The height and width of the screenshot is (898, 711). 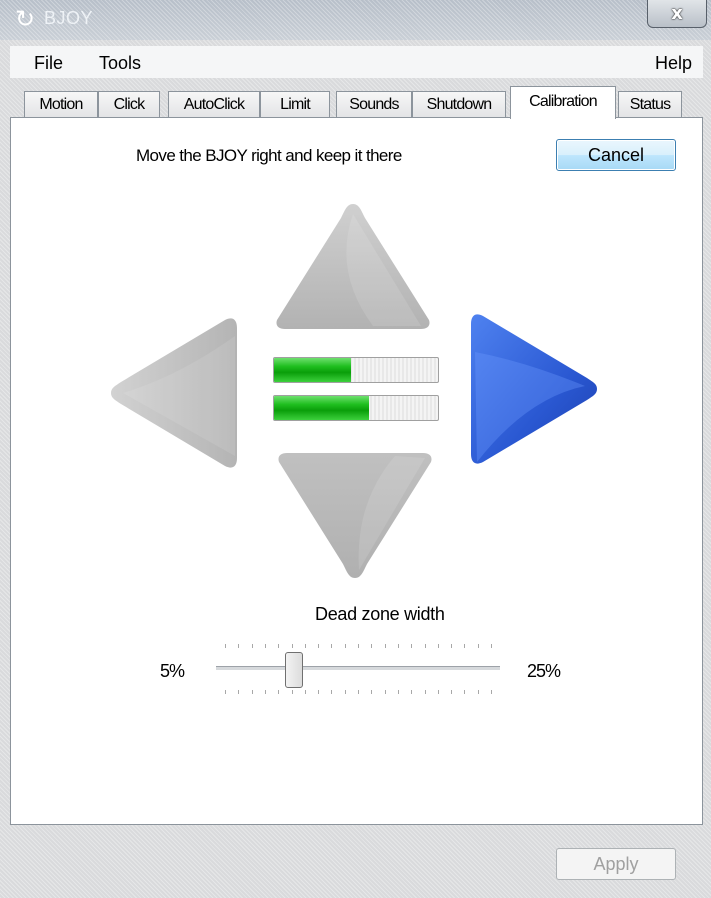 What do you see at coordinates (355, 20) in the screenshot?
I see `title-bar: ↻ BJOY x` at bounding box center [355, 20].